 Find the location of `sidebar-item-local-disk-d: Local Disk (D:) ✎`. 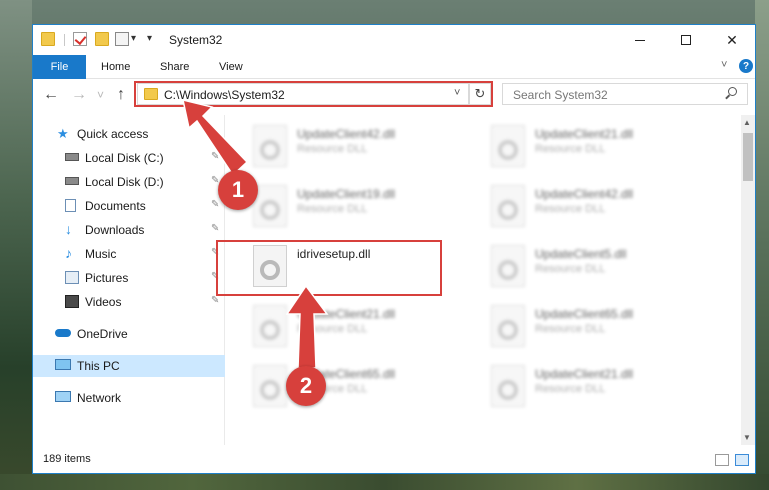

sidebar-item-local-disk-d: Local Disk (D:) ✎ is located at coordinates (129, 182).